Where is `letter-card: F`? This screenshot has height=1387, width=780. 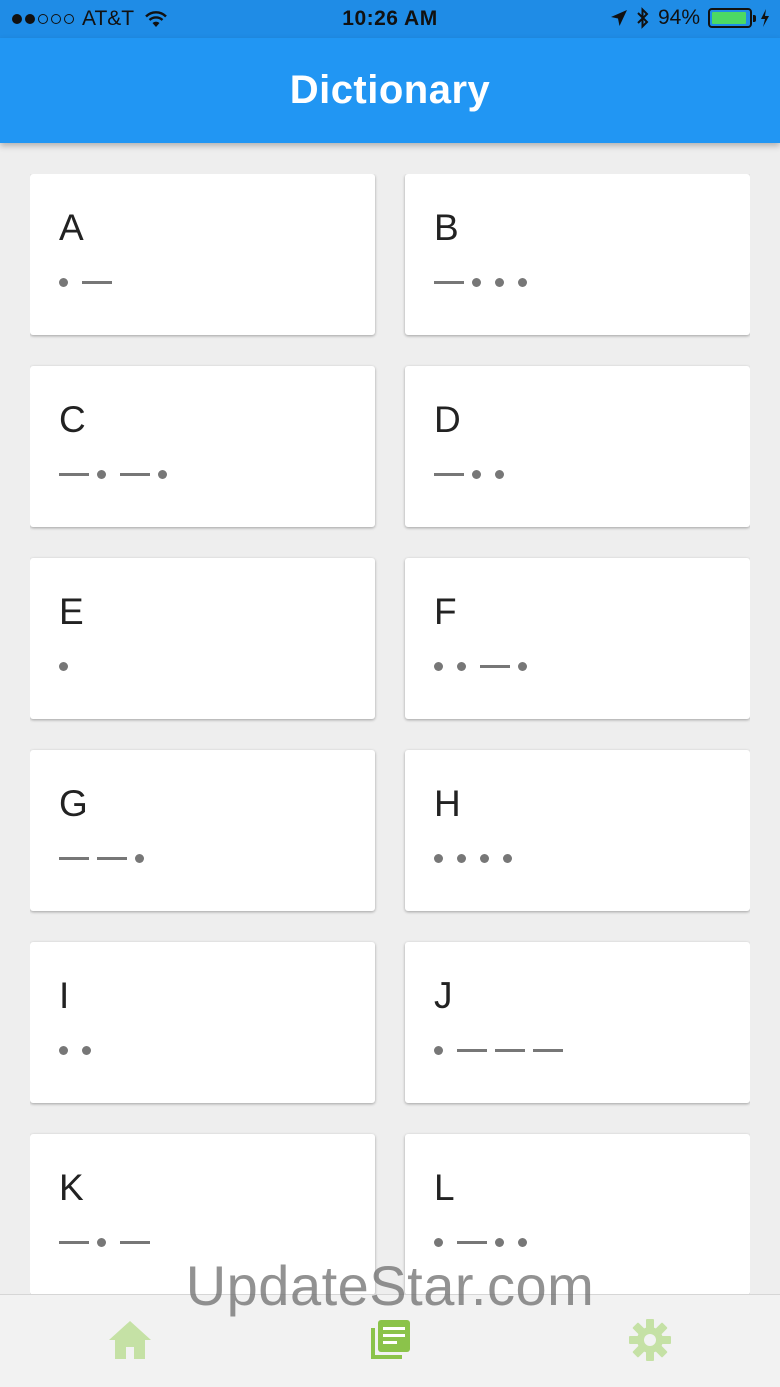
letter-card: F is located at coordinates (577, 638).